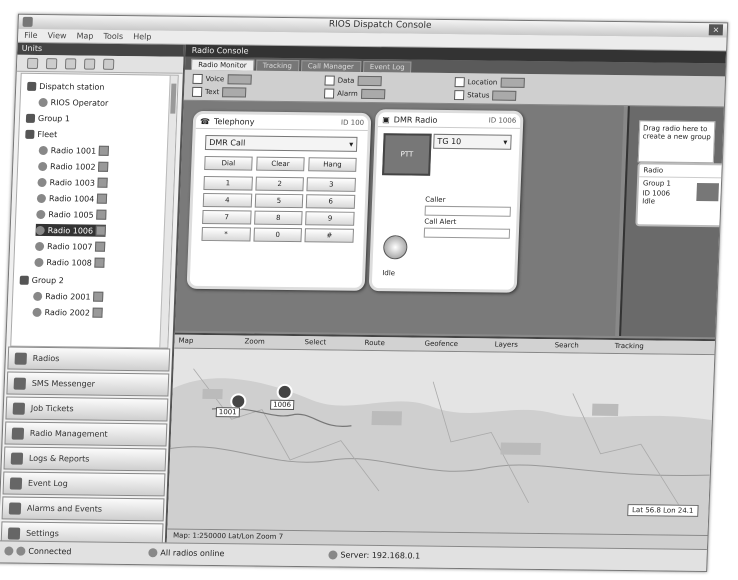  I want to click on map-geofence: Geofence, so click(441, 344).